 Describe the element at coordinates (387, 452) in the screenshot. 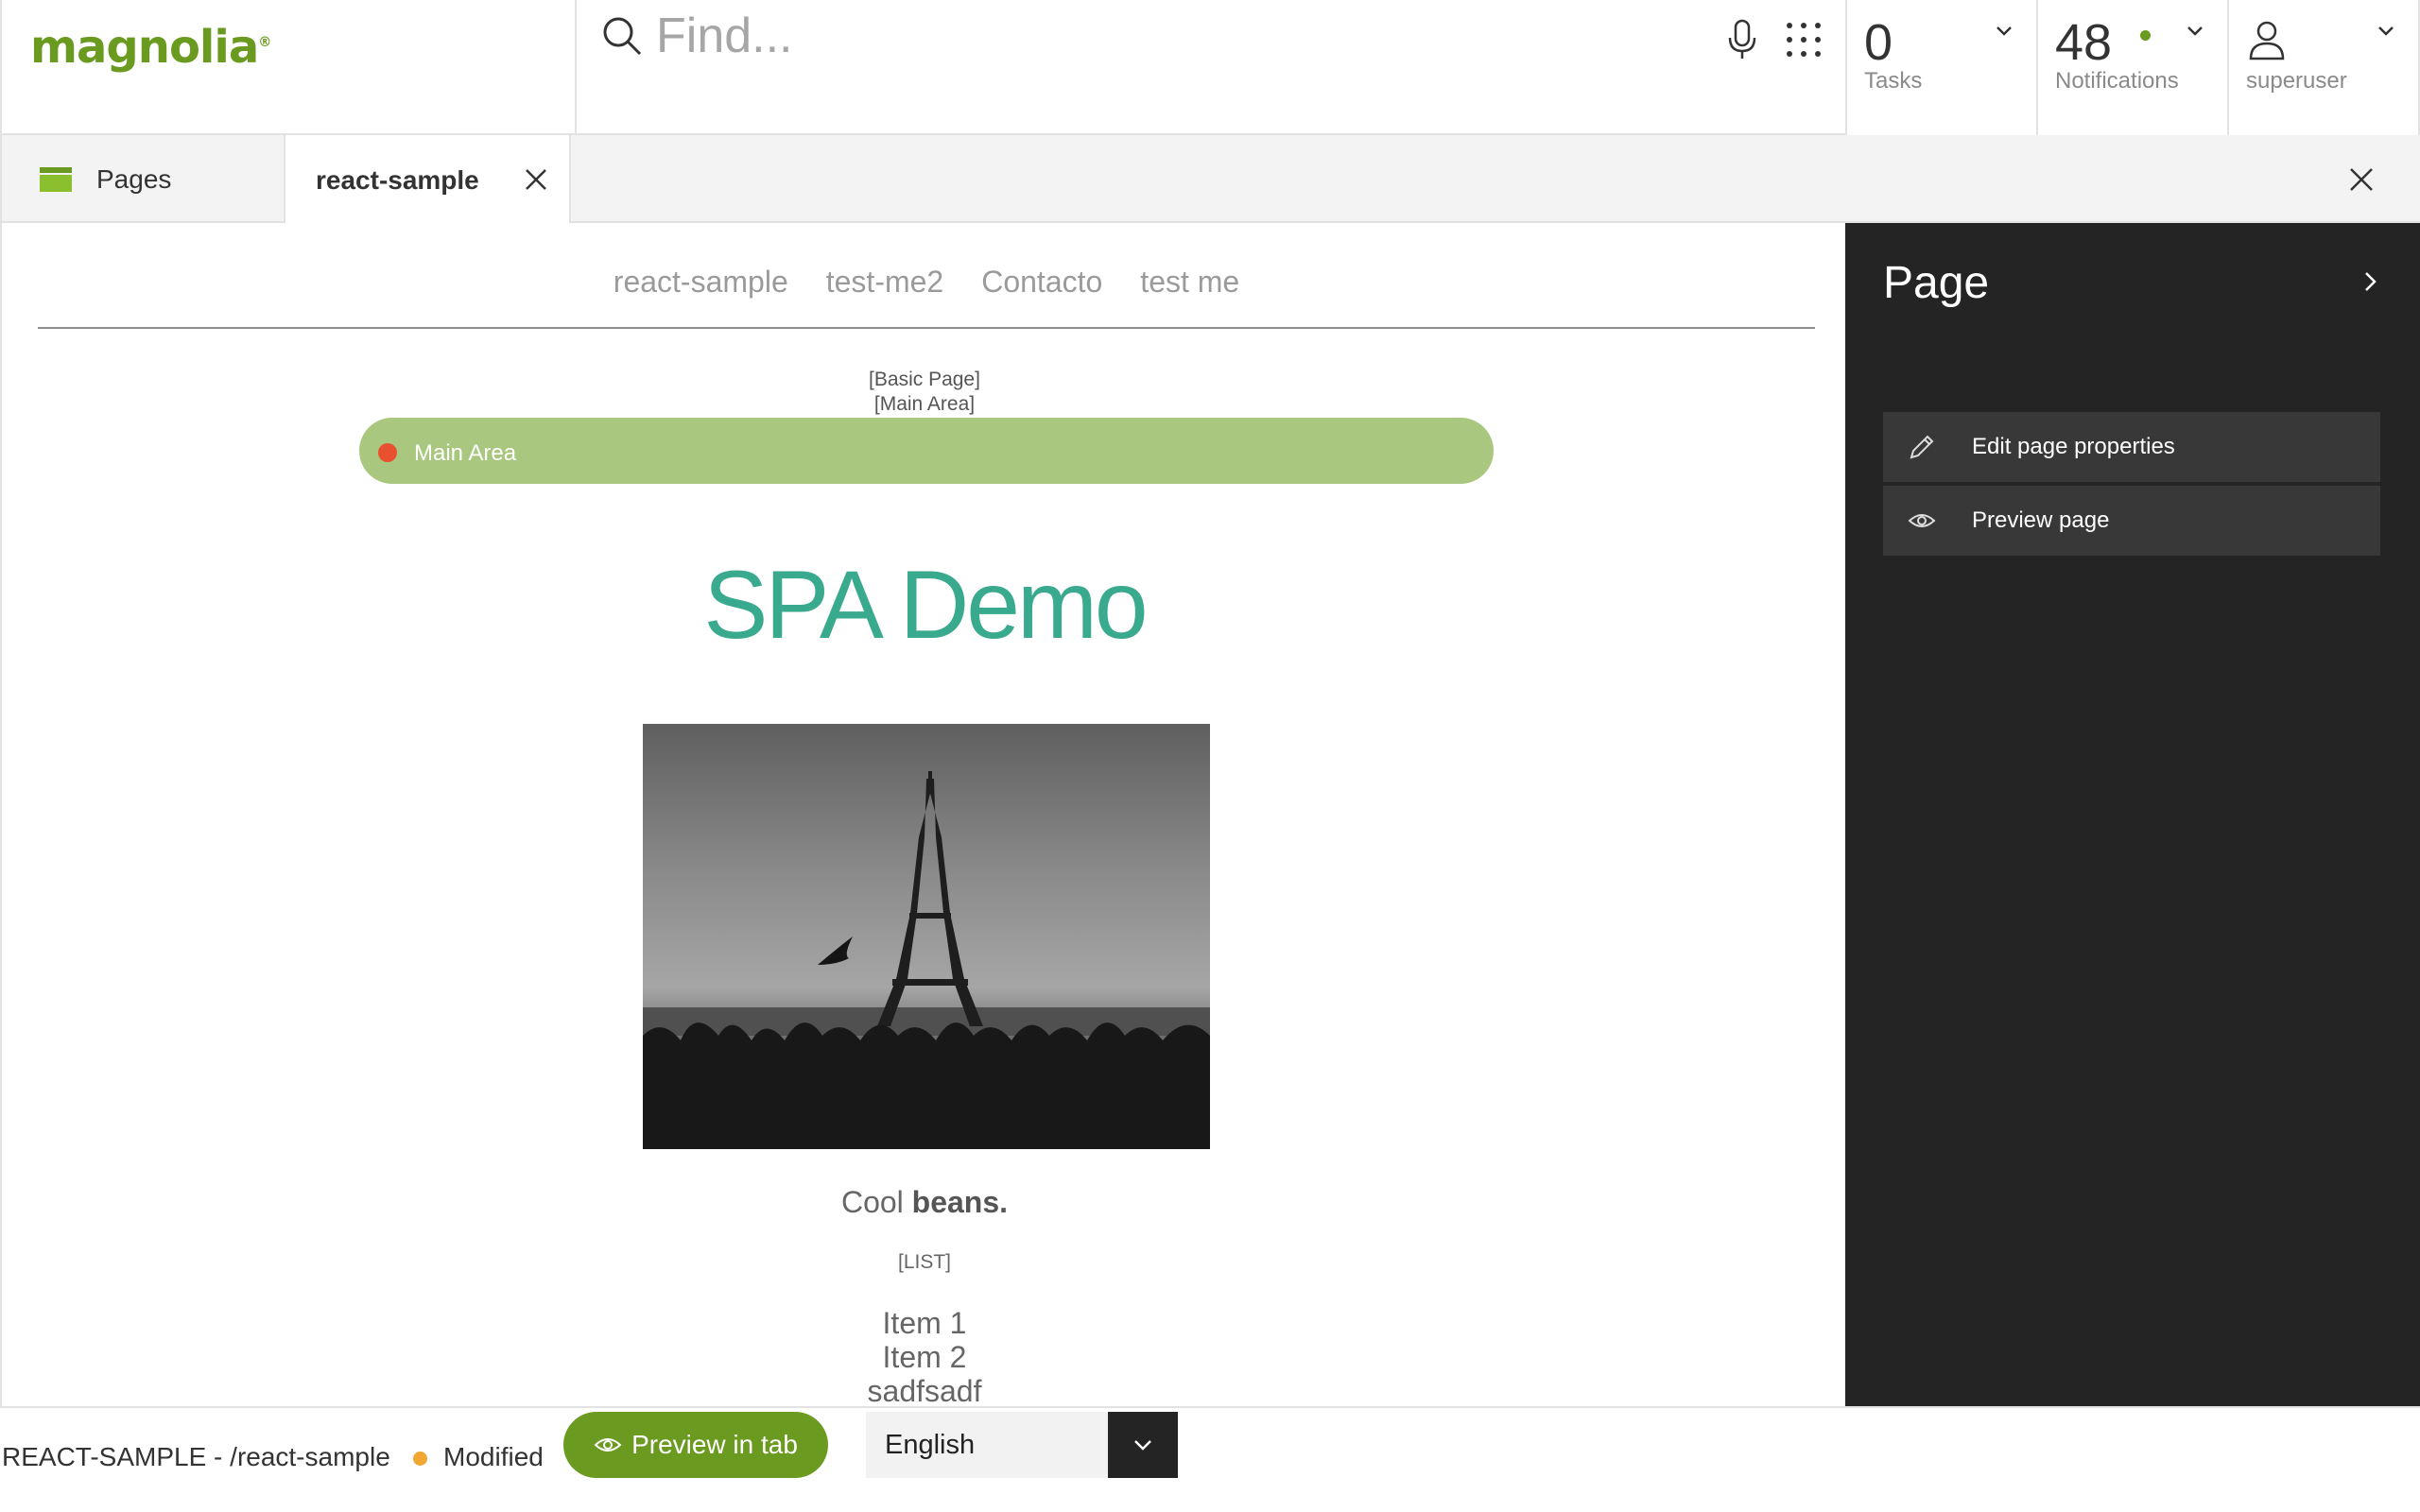

I see `area-status-dot` at that location.